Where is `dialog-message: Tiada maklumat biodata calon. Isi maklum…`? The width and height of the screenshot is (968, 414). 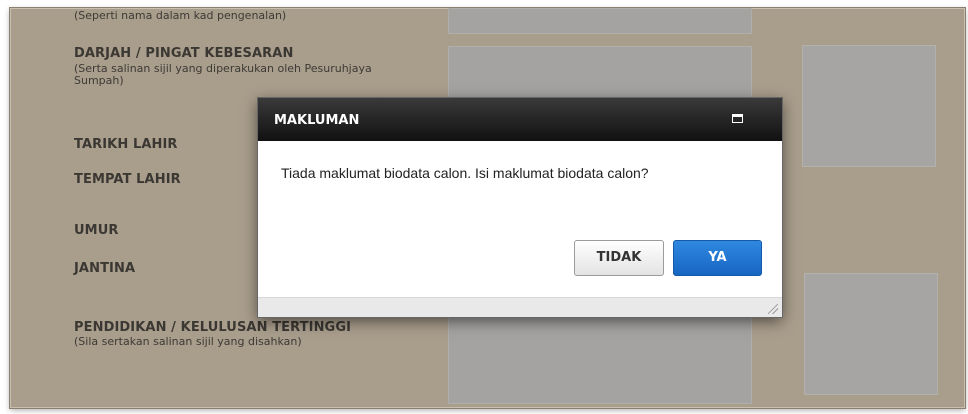
dialog-message: Tiada maklumat biodata calon. Isi maklum… is located at coordinates (465, 173).